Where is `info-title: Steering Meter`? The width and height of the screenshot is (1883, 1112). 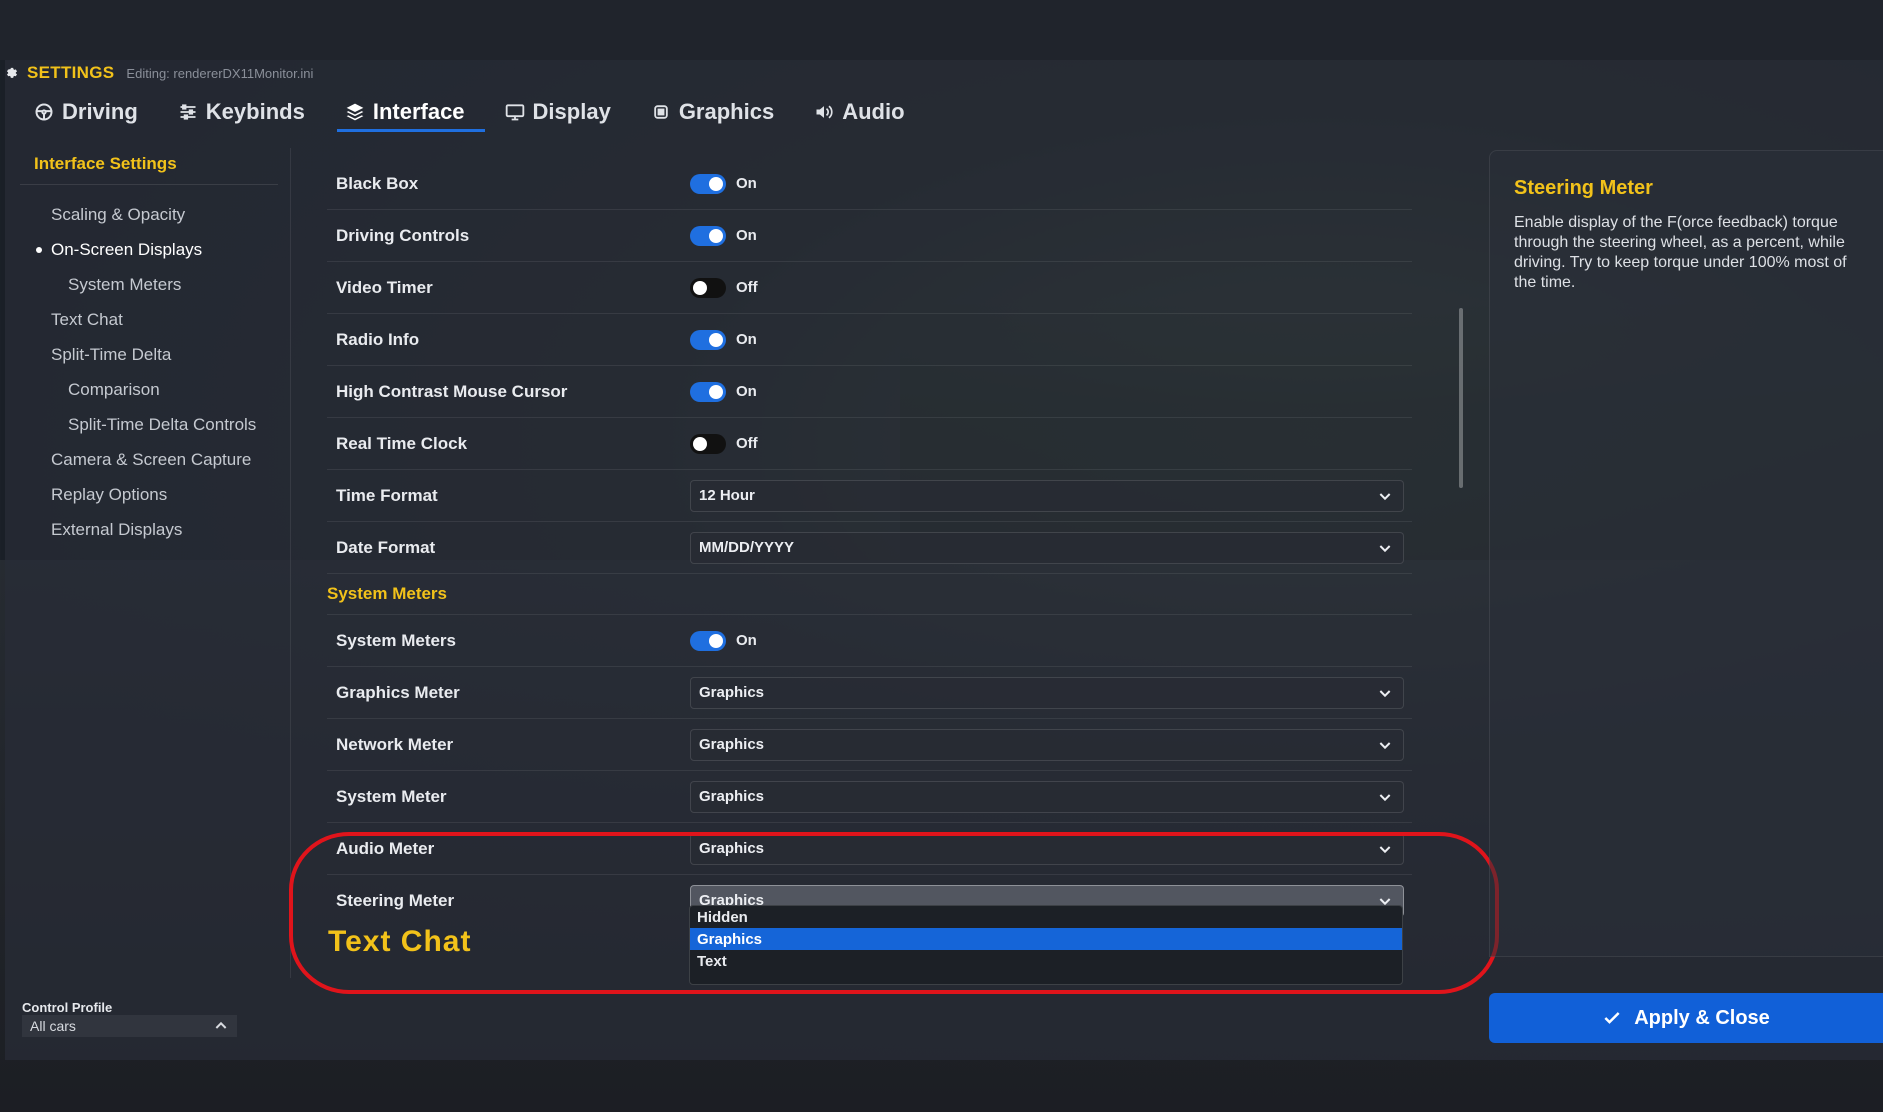 info-title: Steering Meter is located at coordinates (1583, 188).